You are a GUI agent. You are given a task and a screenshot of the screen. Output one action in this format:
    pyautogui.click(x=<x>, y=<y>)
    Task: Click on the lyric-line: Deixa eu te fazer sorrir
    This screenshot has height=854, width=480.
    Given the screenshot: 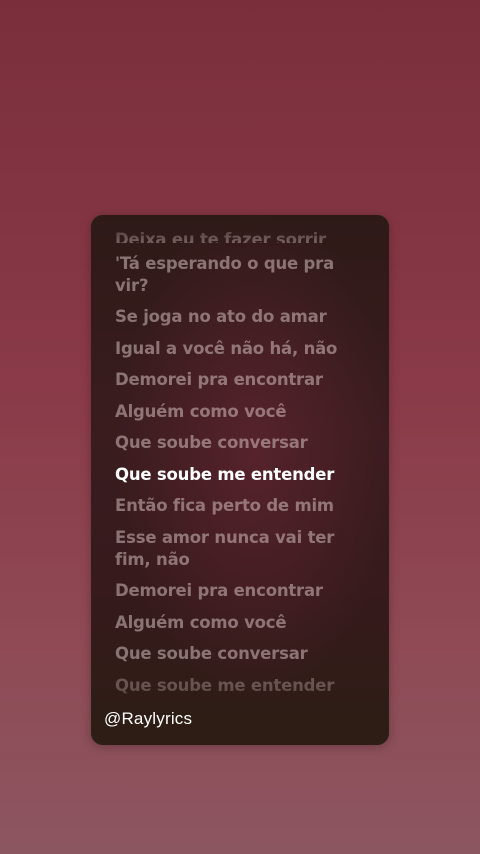 What is the action you would take?
    pyautogui.click(x=240, y=236)
    